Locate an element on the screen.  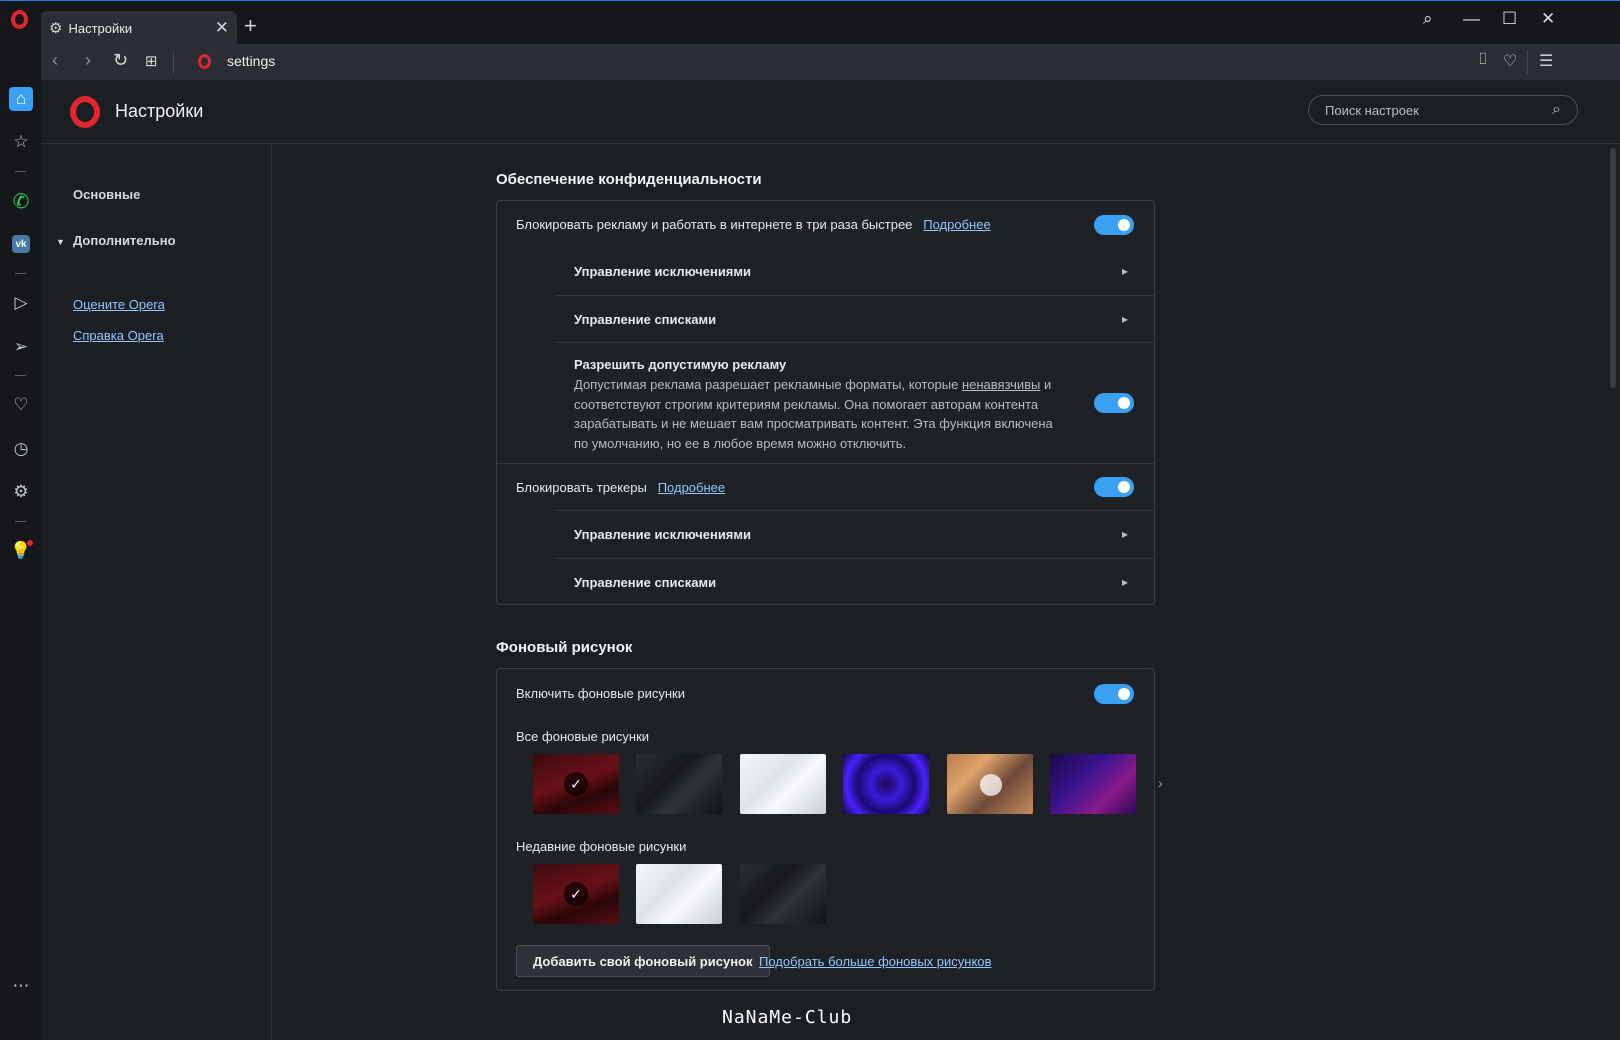
settings-search: ⌕ is located at coordinates (1443, 110).